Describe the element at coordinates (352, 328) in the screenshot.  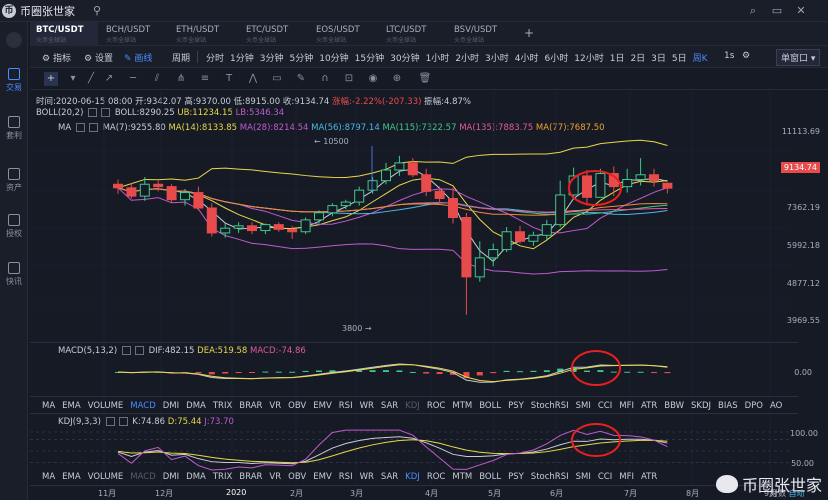
I see `low-annotation-value: 3800` at that location.